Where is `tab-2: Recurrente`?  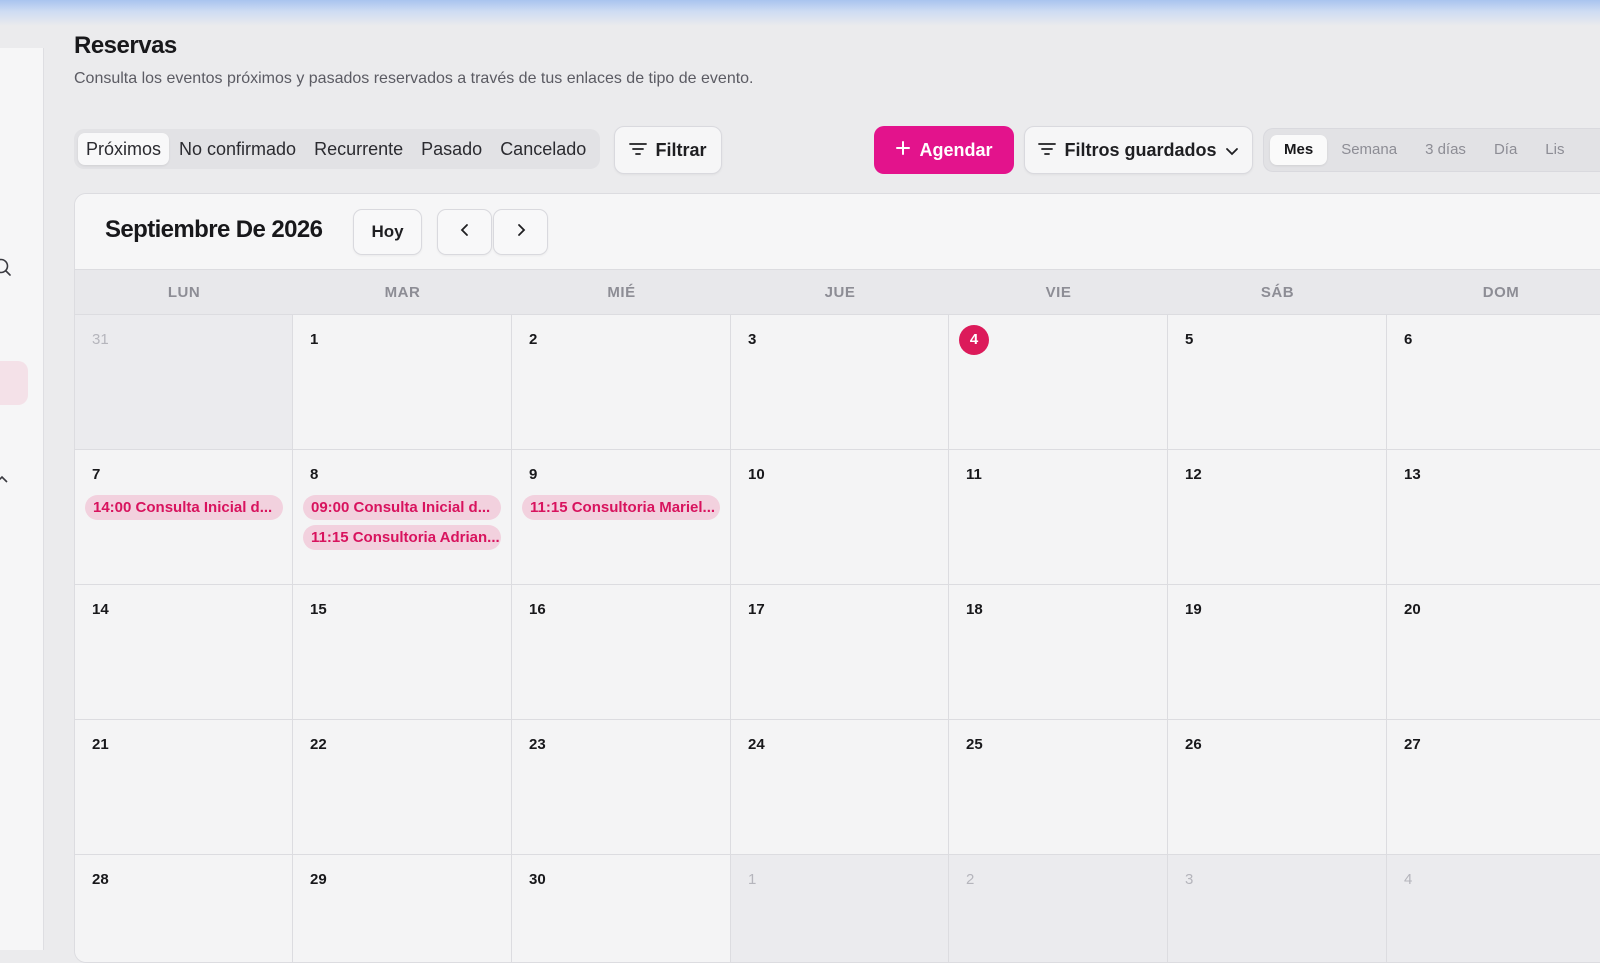
tab-2: Recurrente is located at coordinates (358, 149).